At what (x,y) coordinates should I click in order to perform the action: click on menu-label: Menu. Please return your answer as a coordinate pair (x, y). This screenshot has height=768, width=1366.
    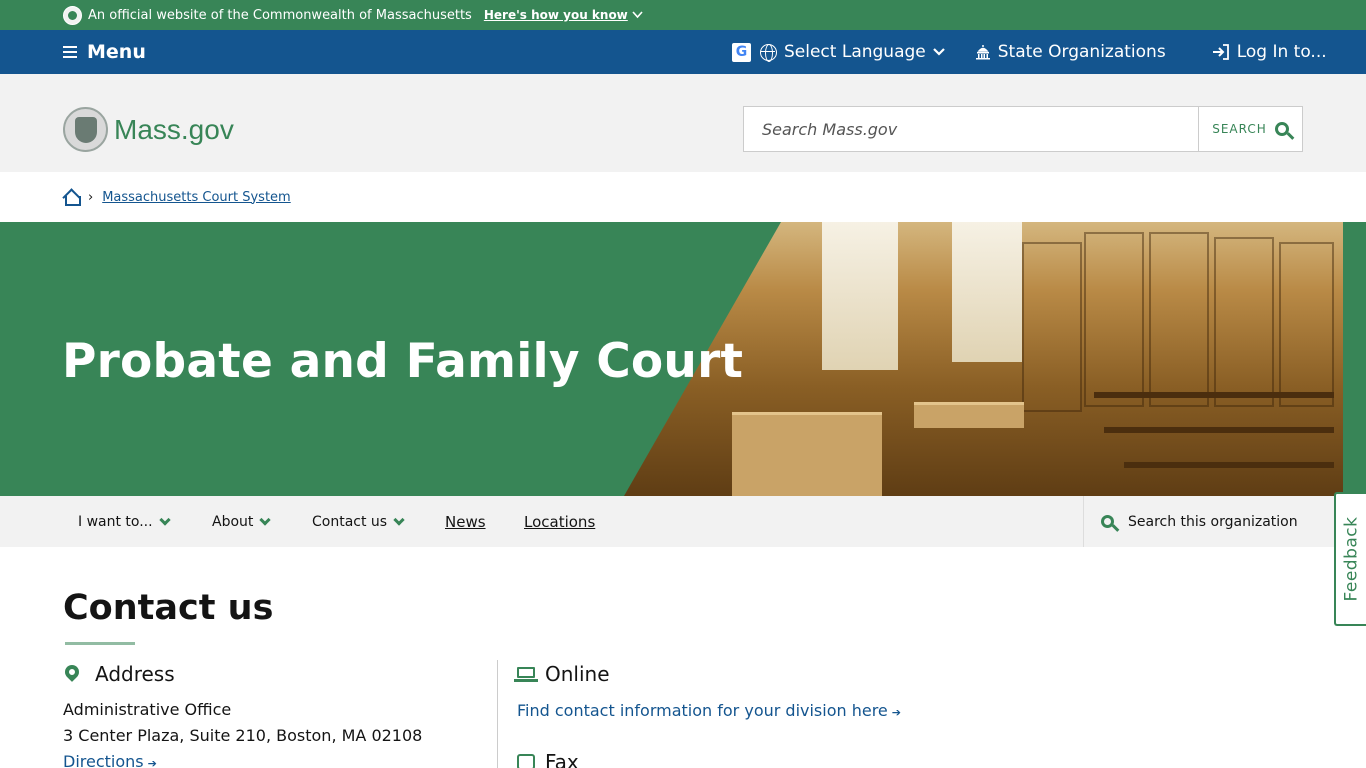
    Looking at the image, I should click on (116, 52).